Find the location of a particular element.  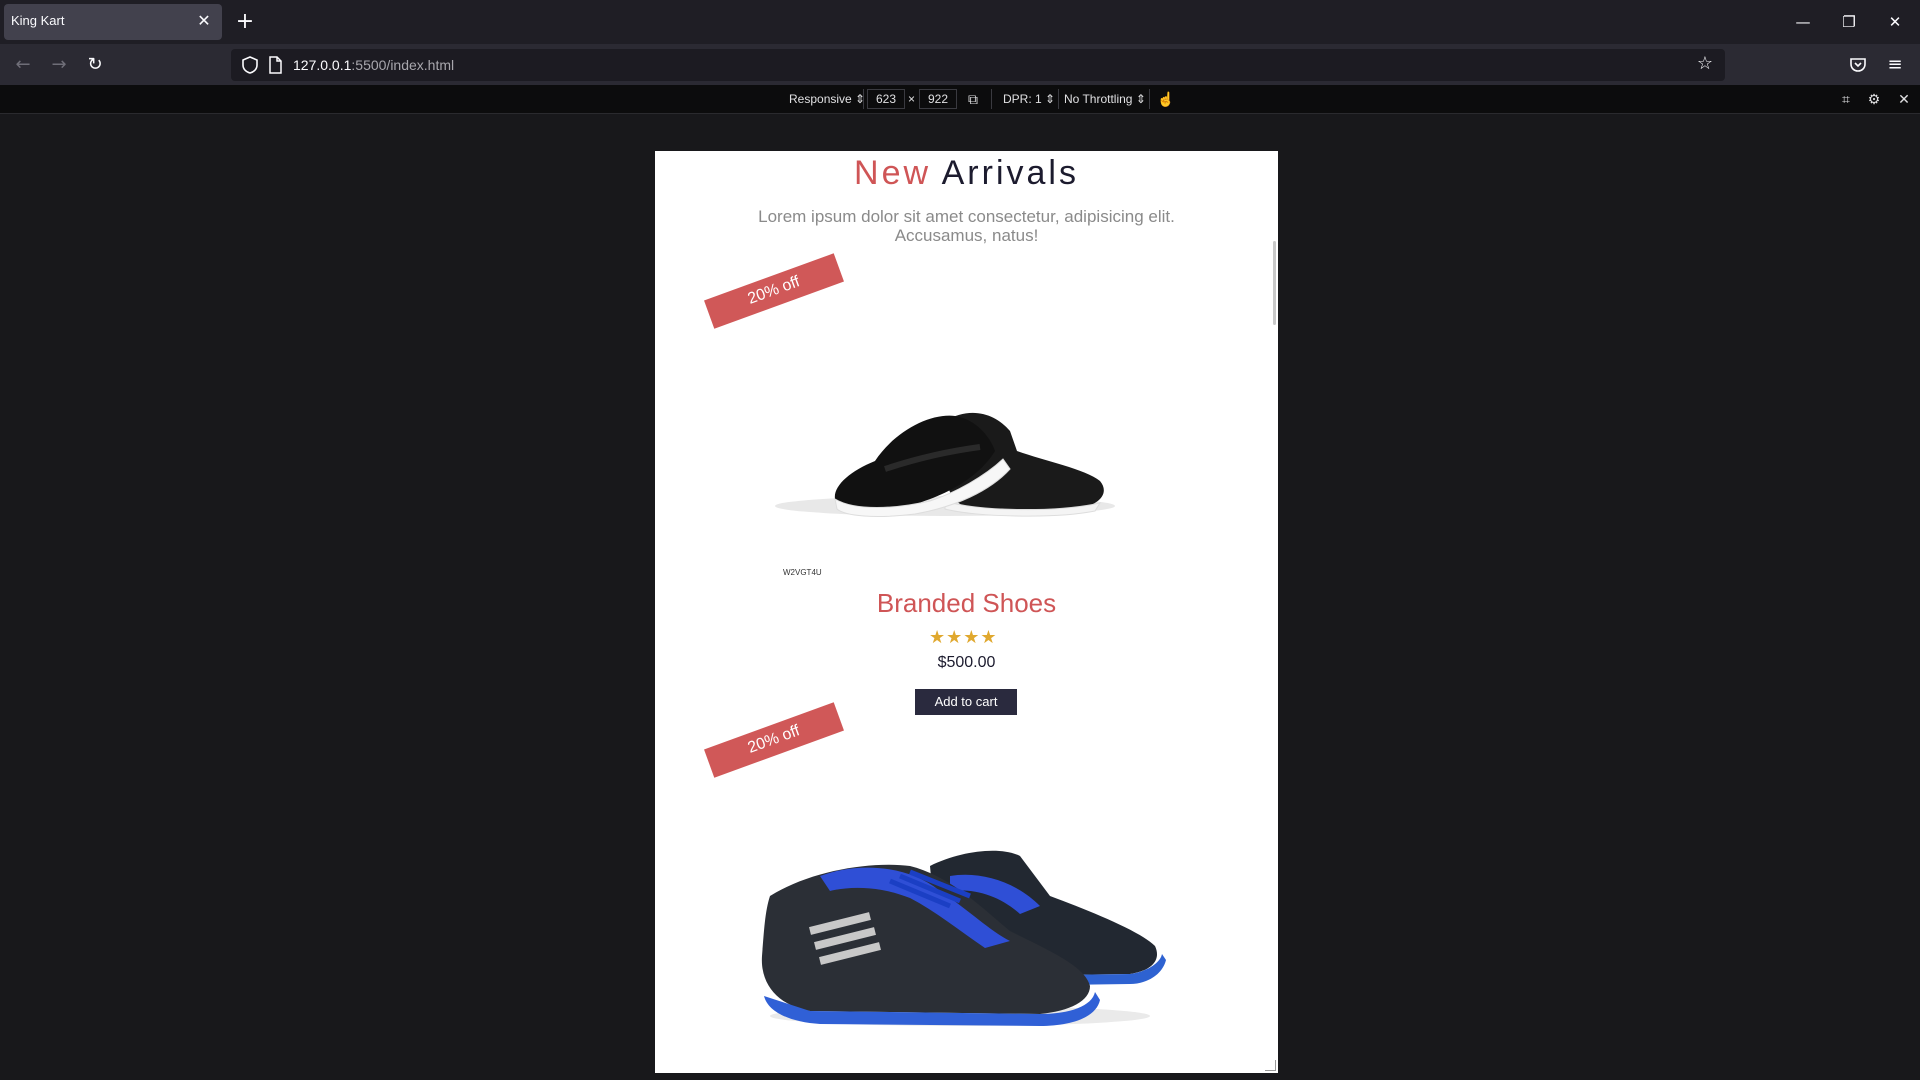

viewport-width-input: 623 is located at coordinates (886, 99).